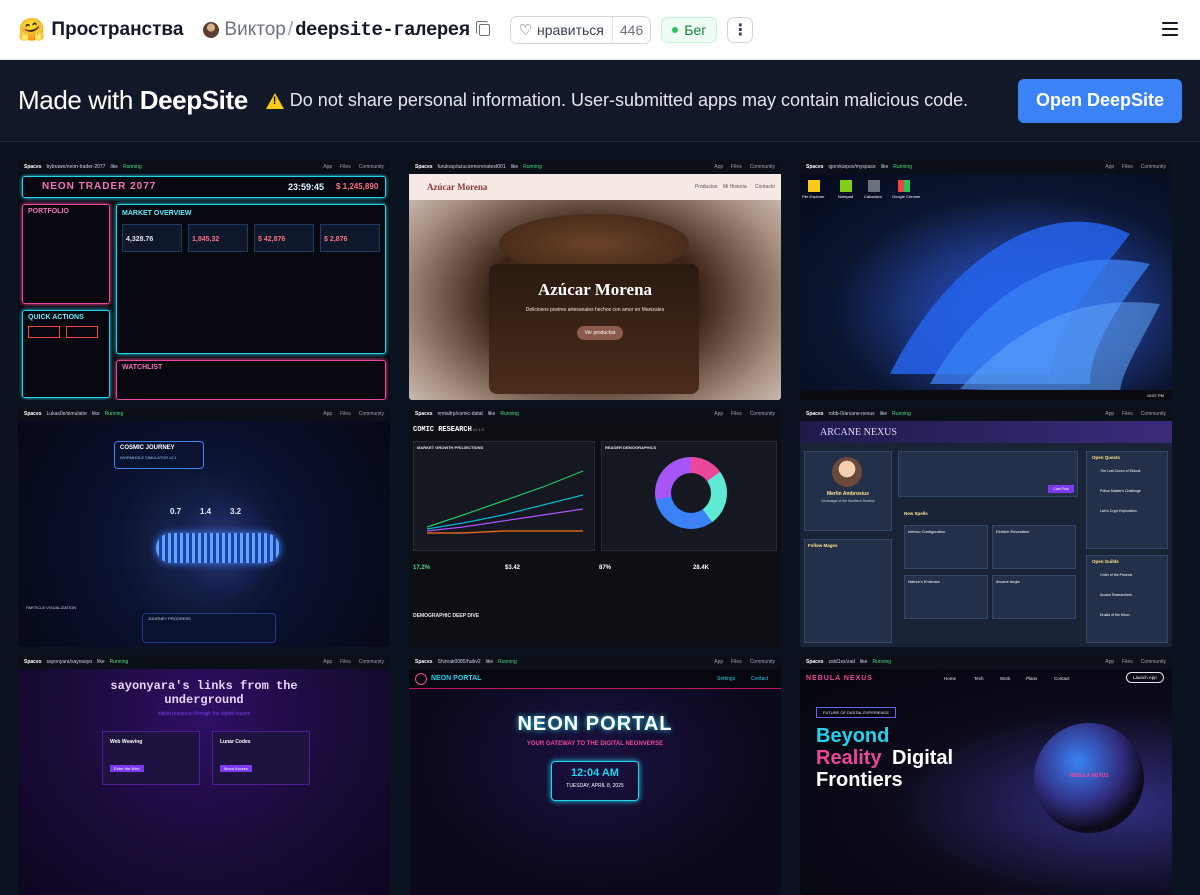 Image resolution: width=1200 pixels, height=895 pixels. I want to click on like-button: ♡ нравиться 446, so click(580, 29).